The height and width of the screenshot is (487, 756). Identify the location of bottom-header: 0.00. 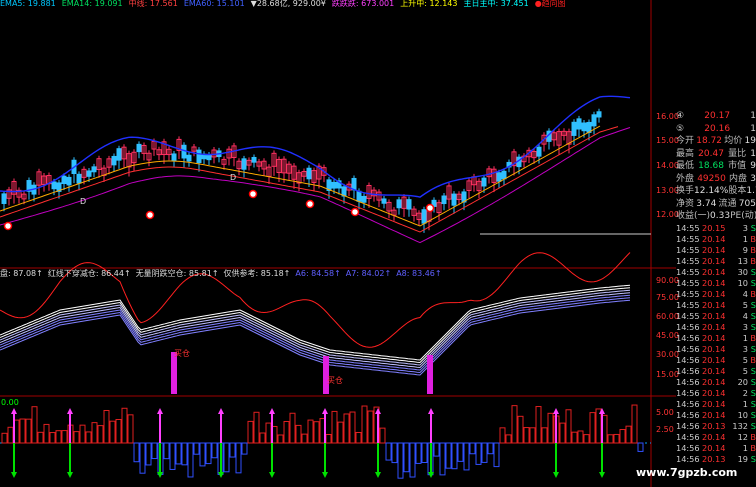
(10, 402).